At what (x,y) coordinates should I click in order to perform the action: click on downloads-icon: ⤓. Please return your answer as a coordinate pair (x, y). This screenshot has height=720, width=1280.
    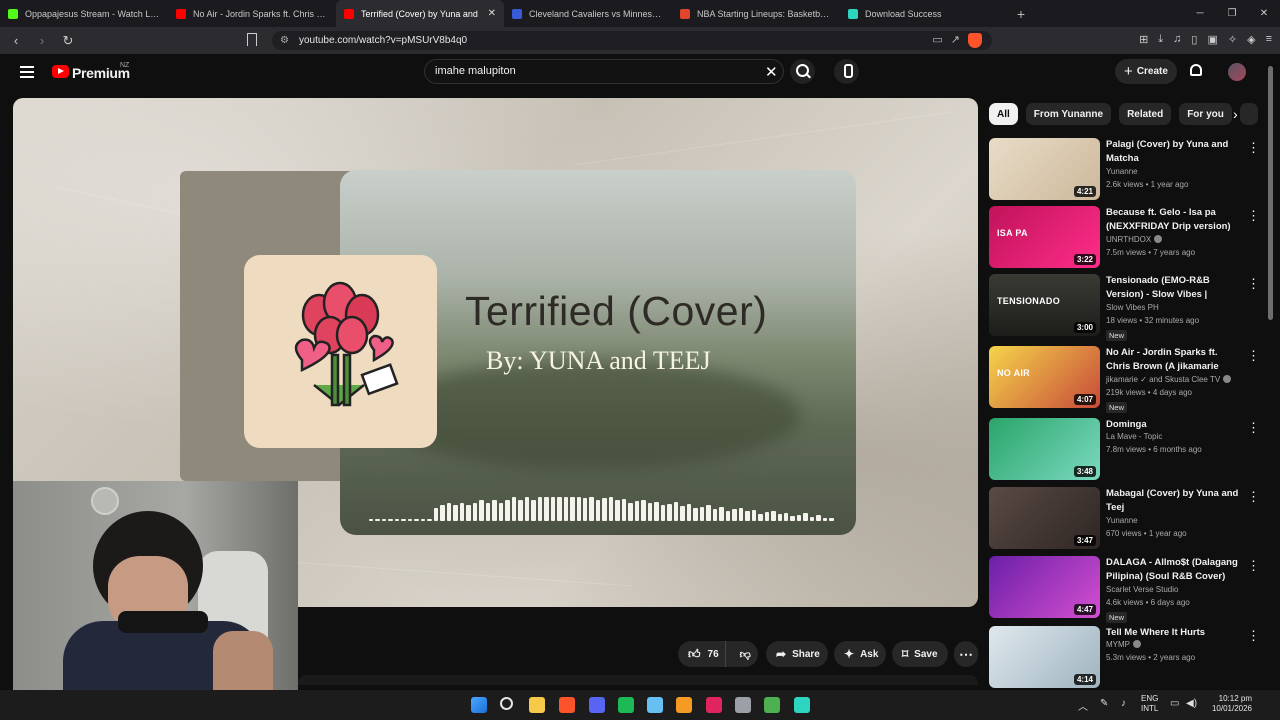
    Looking at the image, I should click on (1160, 39).